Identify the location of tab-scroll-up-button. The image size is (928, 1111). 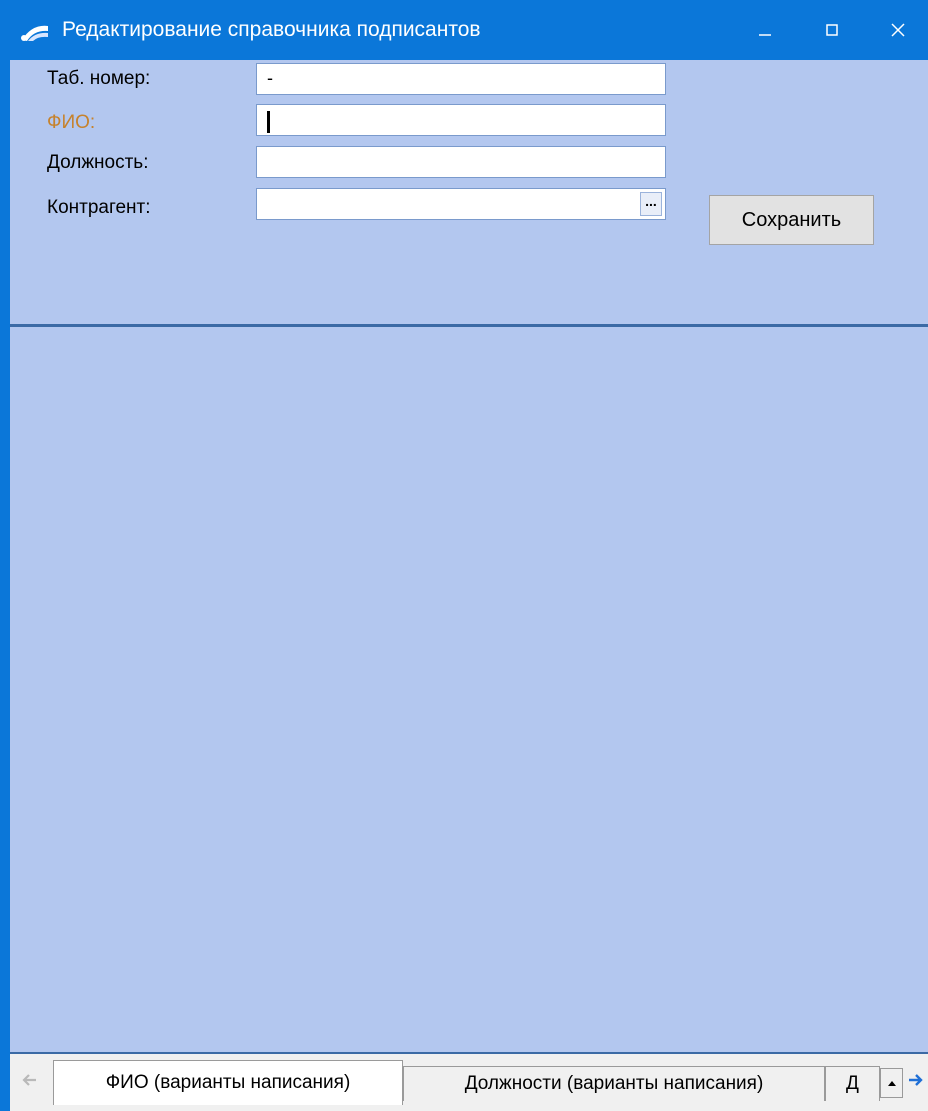
(891, 1083).